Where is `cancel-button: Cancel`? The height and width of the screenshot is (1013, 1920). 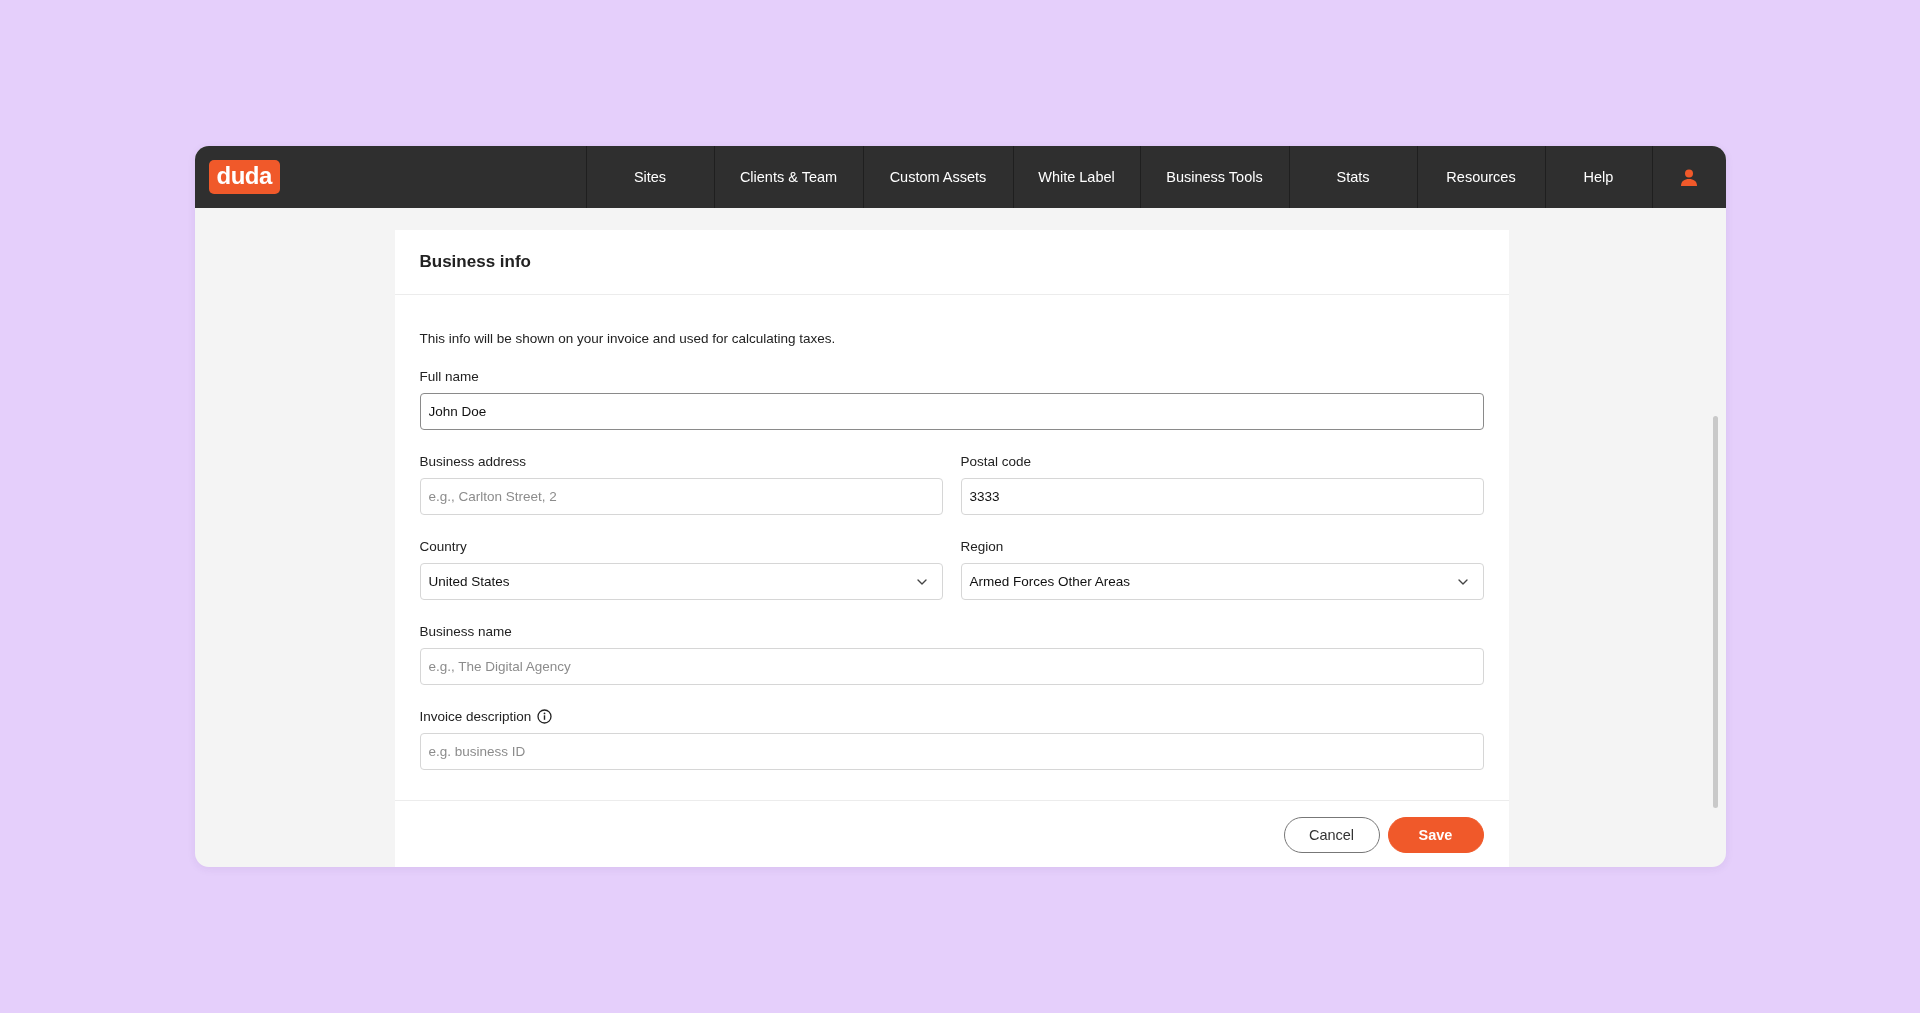
cancel-button: Cancel is located at coordinates (1331, 835).